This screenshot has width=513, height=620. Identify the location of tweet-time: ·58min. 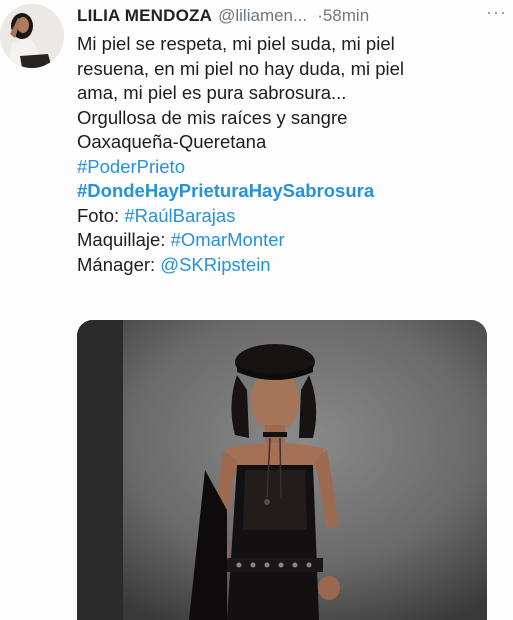
(343, 16).